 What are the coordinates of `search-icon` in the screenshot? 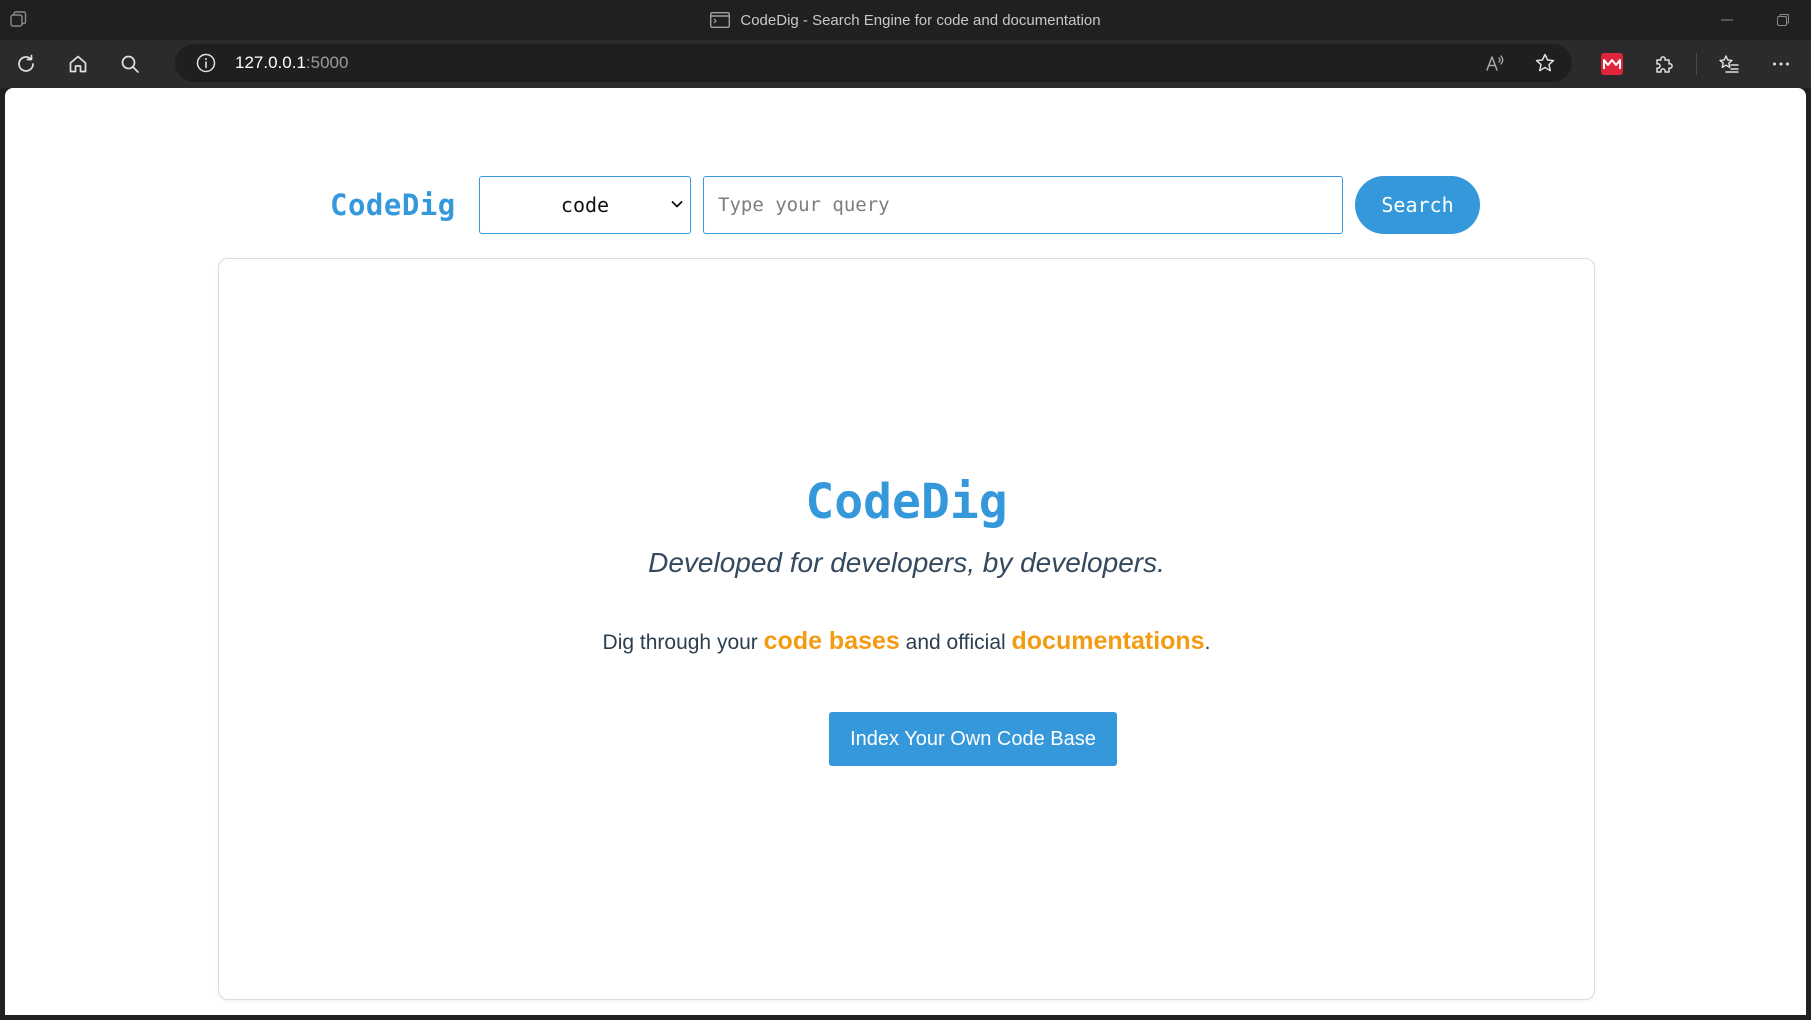 It's located at (130, 64).